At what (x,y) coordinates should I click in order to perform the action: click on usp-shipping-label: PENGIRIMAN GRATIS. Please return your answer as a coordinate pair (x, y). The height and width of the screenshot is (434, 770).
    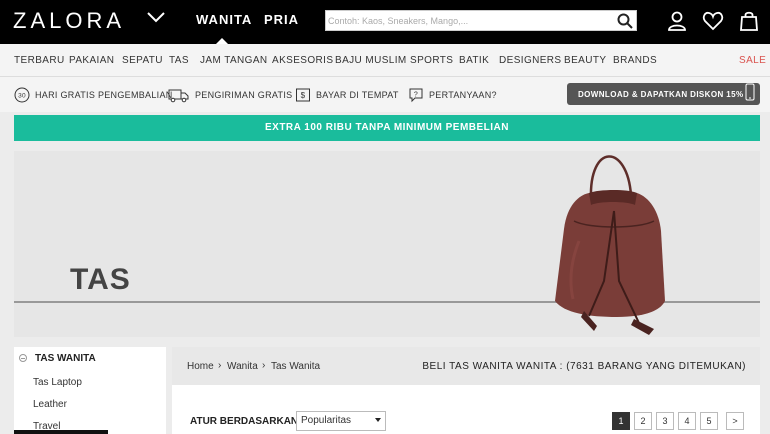
    Looking at the image, I should click on (244, 95).